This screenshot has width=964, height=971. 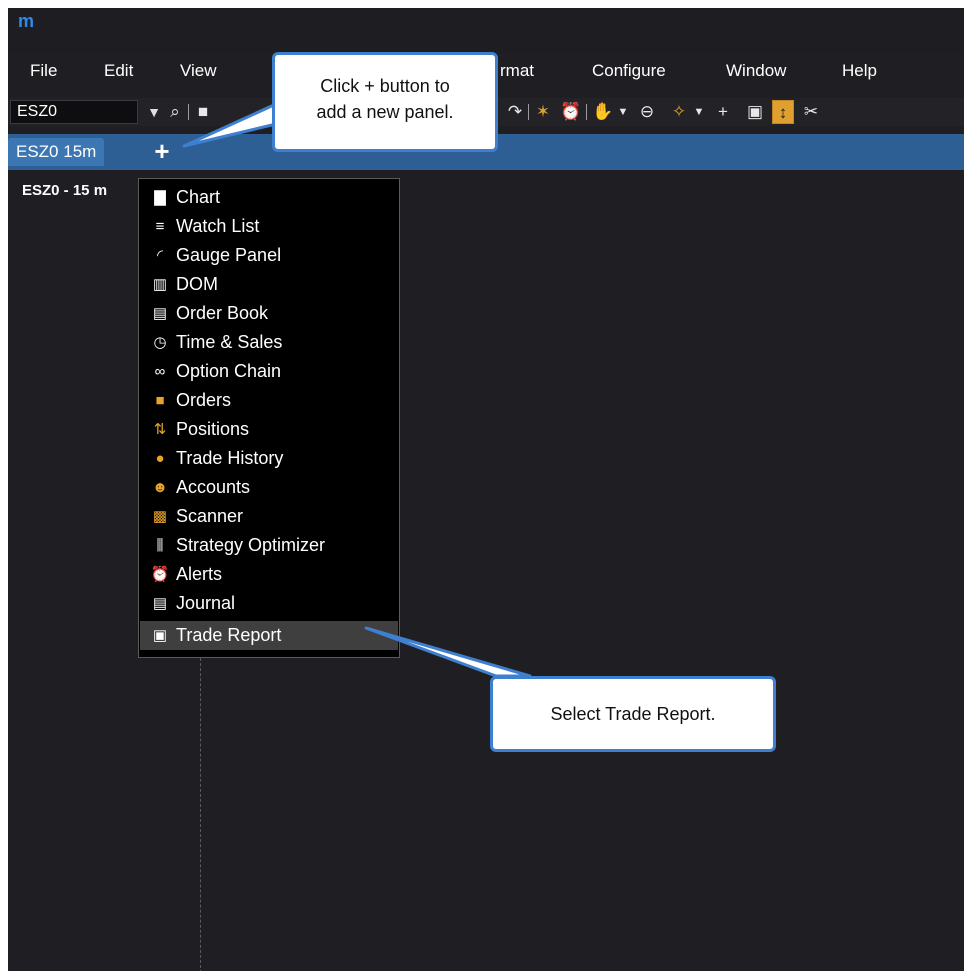 I want to click on menu-item-dom: ▥ DOM, so click(x=269, y=284).